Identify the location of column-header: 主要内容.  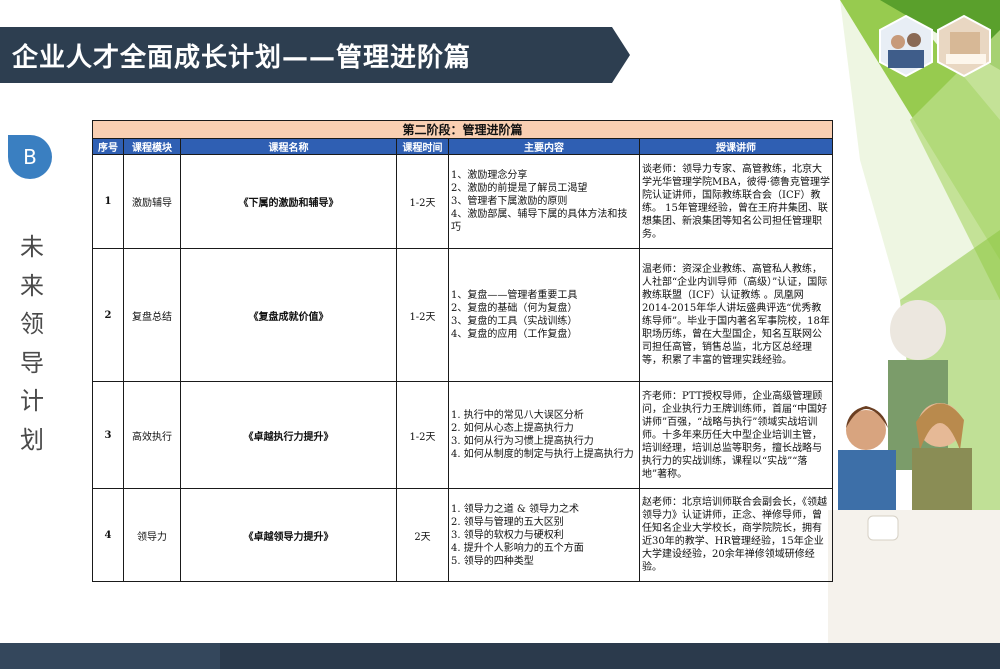
(544, 146).